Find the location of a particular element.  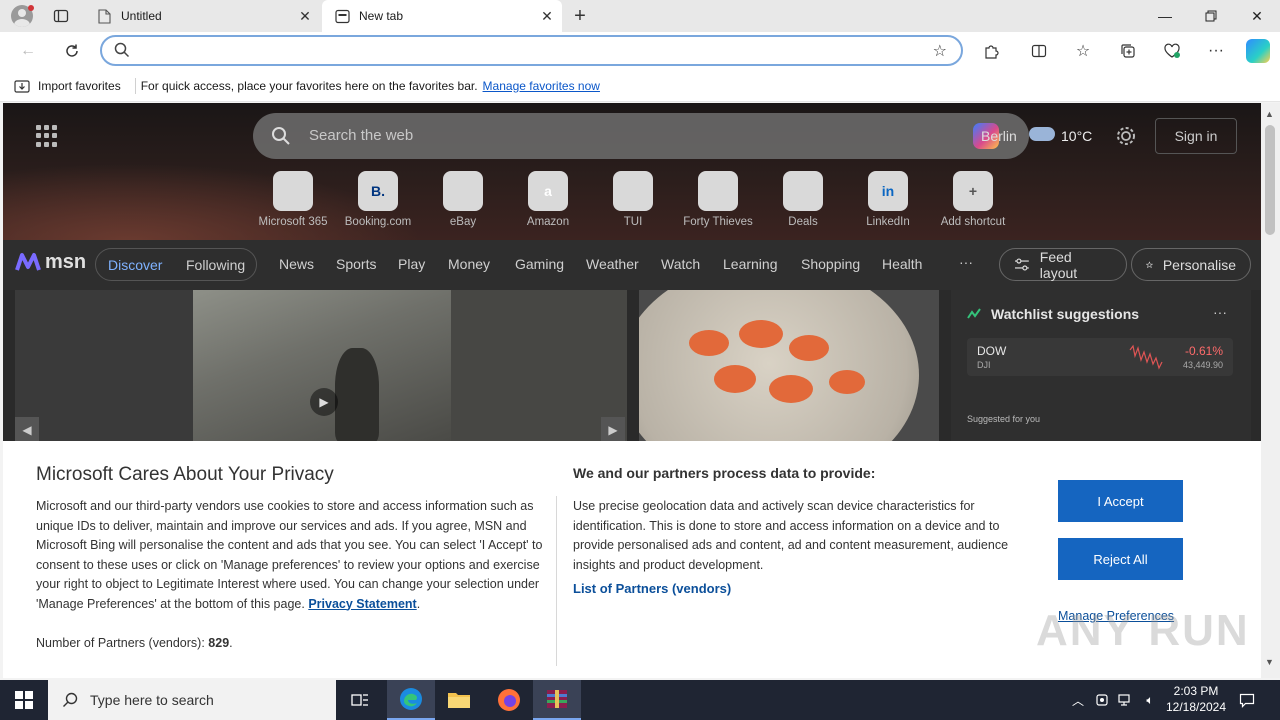

minimize-button: — is located at coordinates (1165, 16).